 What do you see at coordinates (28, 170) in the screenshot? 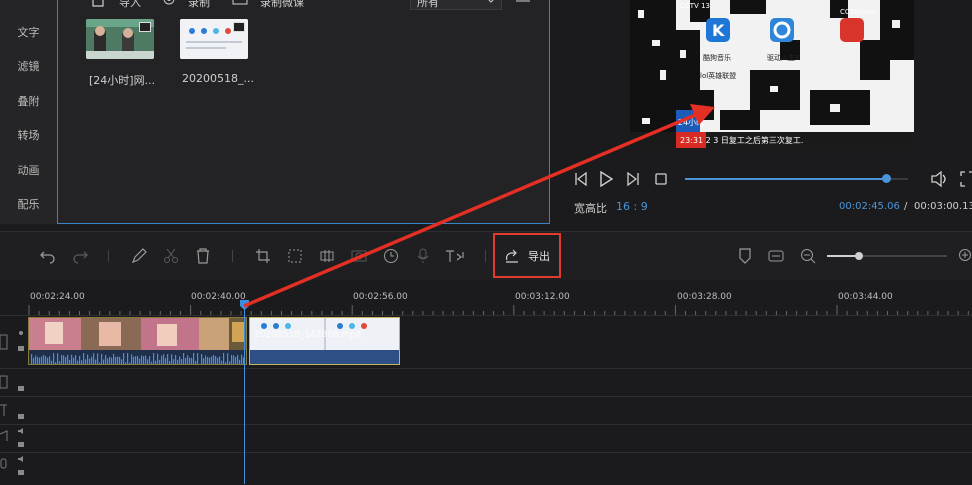
I see `tab-animation: 动画` at bounding box center [28, 170].